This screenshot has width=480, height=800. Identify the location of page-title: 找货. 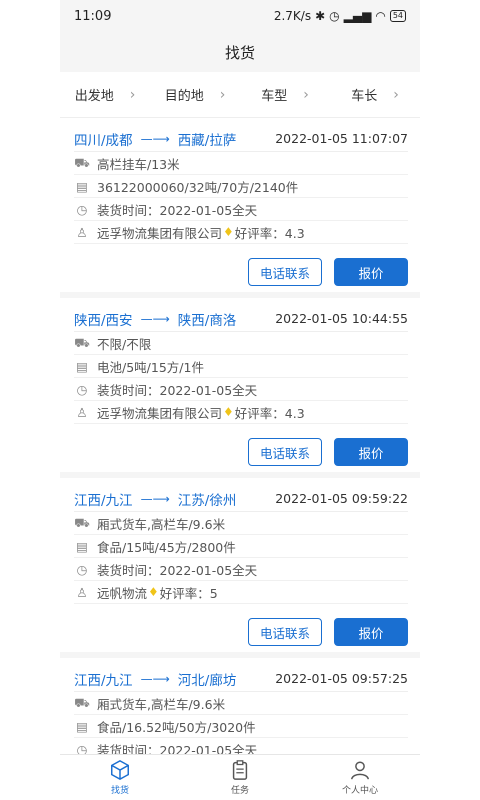
(240, 52).